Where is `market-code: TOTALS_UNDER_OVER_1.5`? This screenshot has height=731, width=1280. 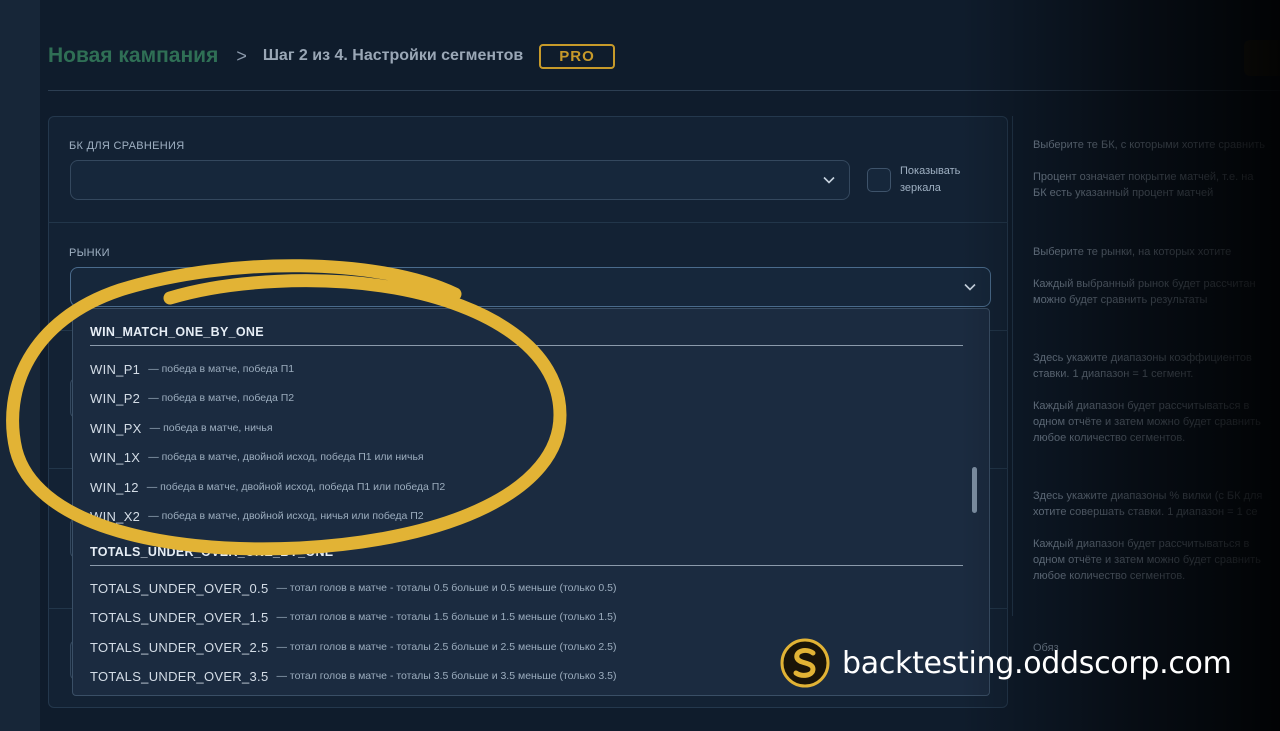 market-code: TOTALS_UNDER_OVER_1.5 is located at coordinates (179, 617).